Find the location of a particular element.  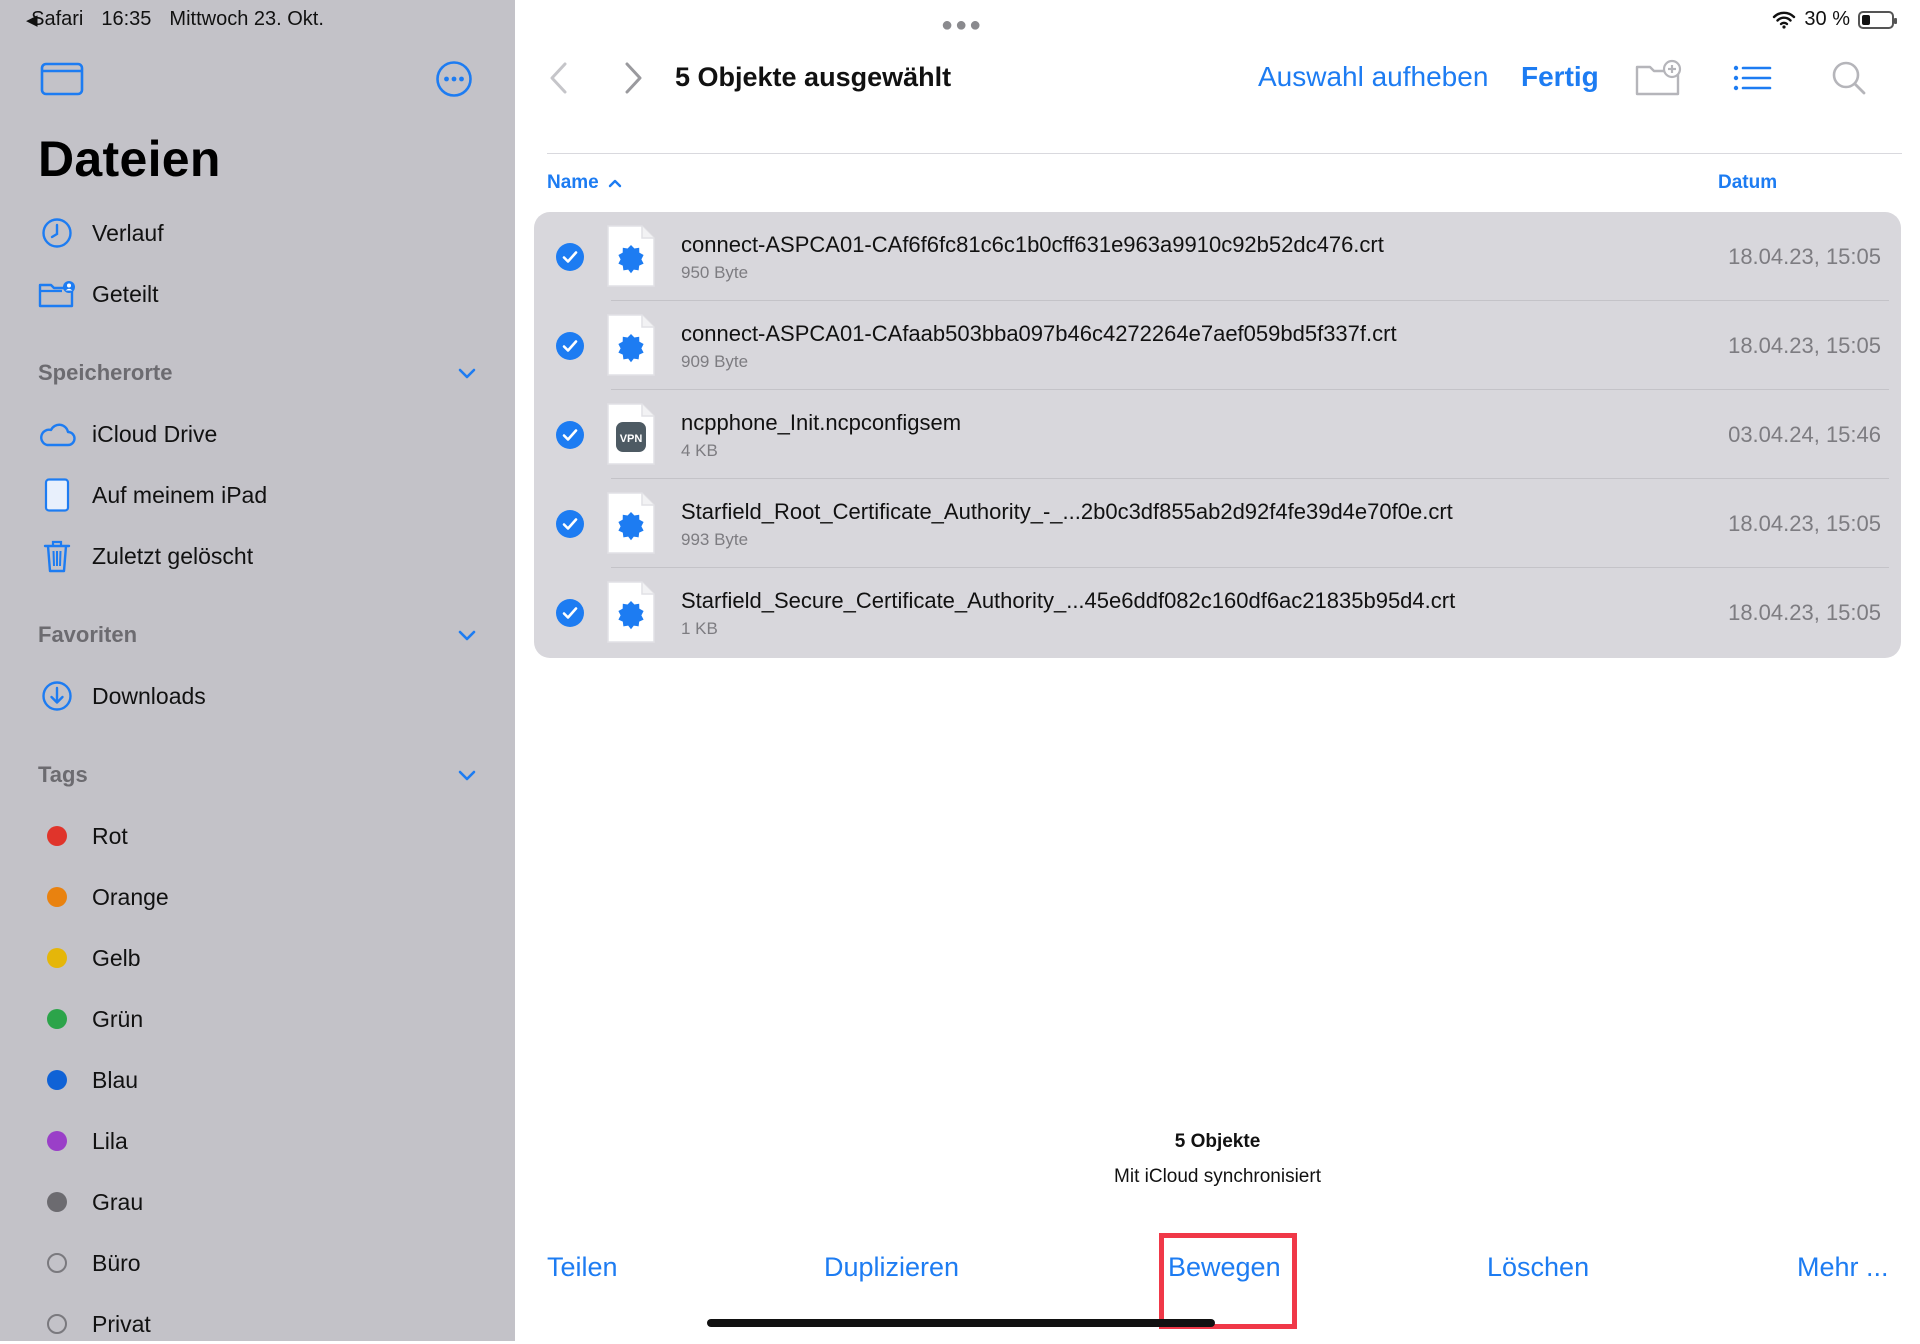

status-date: Mittwoch 23. Okt. is located at coordinates (246, 19).